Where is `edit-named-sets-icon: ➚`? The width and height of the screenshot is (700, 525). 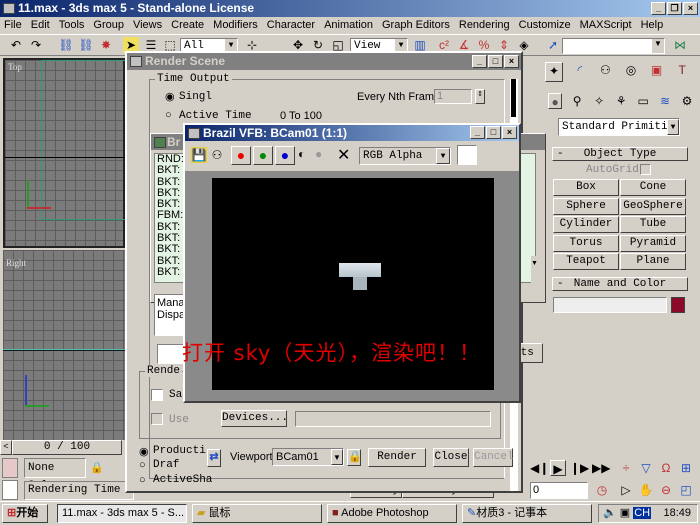 edit-named-sets-icon: ➚ is located at coordinates (553, 45).